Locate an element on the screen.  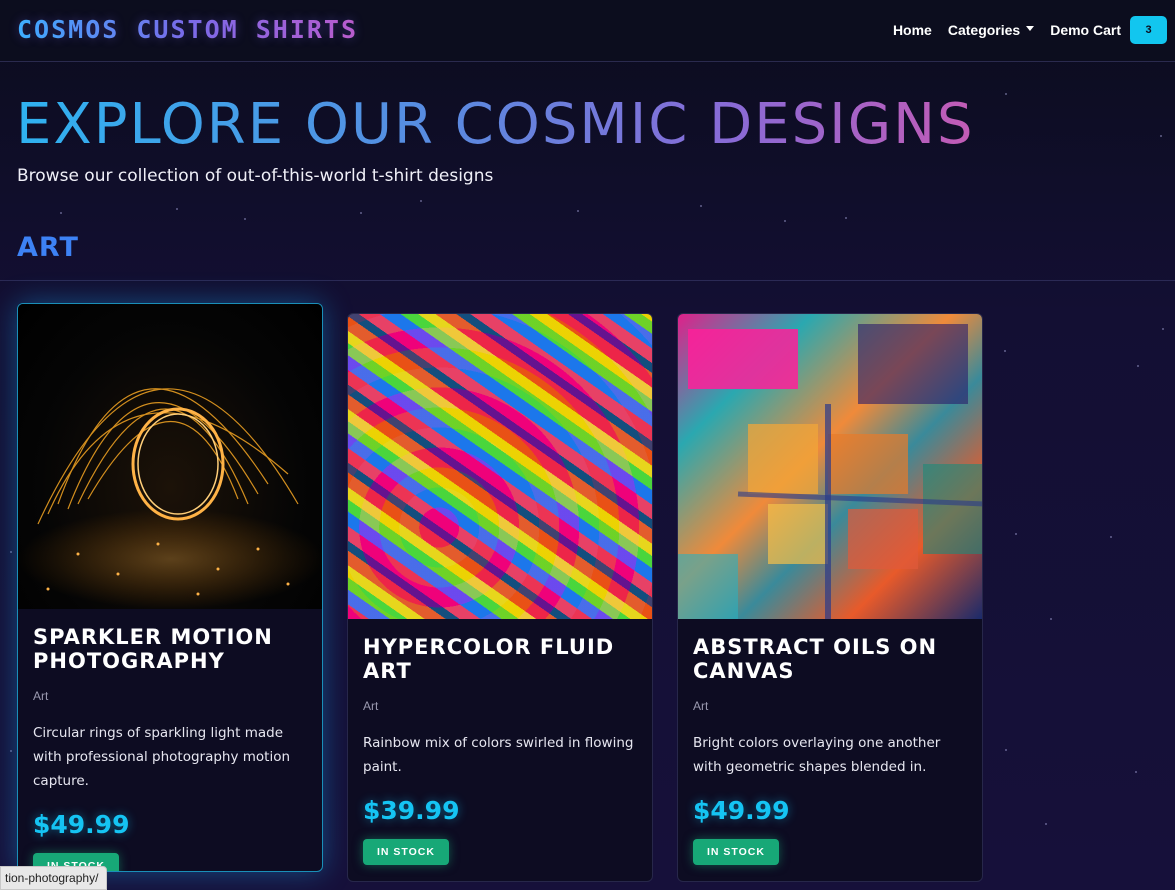
nav-cart-link: Demo Cart 3 is located at coordinates (1108, 30).